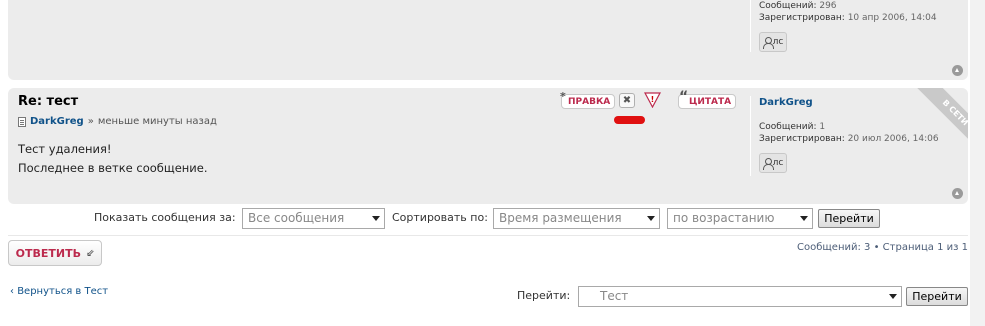 The image size is (985, 326). Describe the element at coordinates (63, 291) in the screenshot. I see `back-link-label: Вернуться в Тест` at that location.